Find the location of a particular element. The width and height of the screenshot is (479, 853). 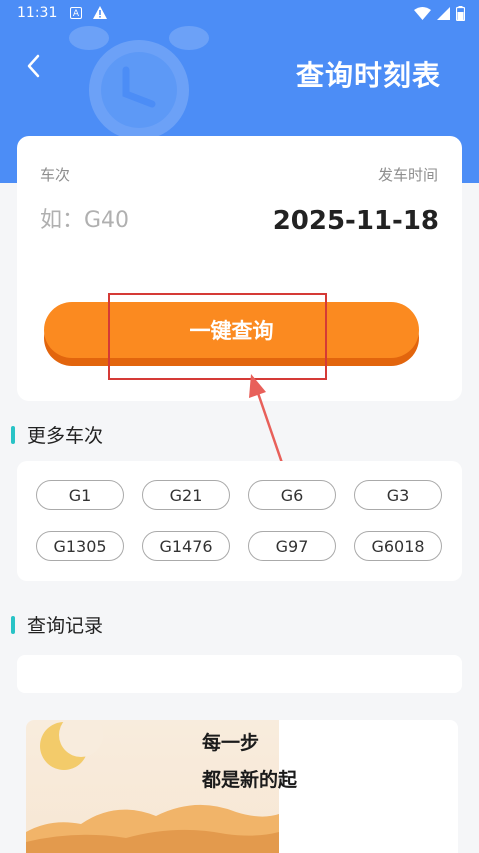

train-chip: G6018 is located at coordinates (398, 546).